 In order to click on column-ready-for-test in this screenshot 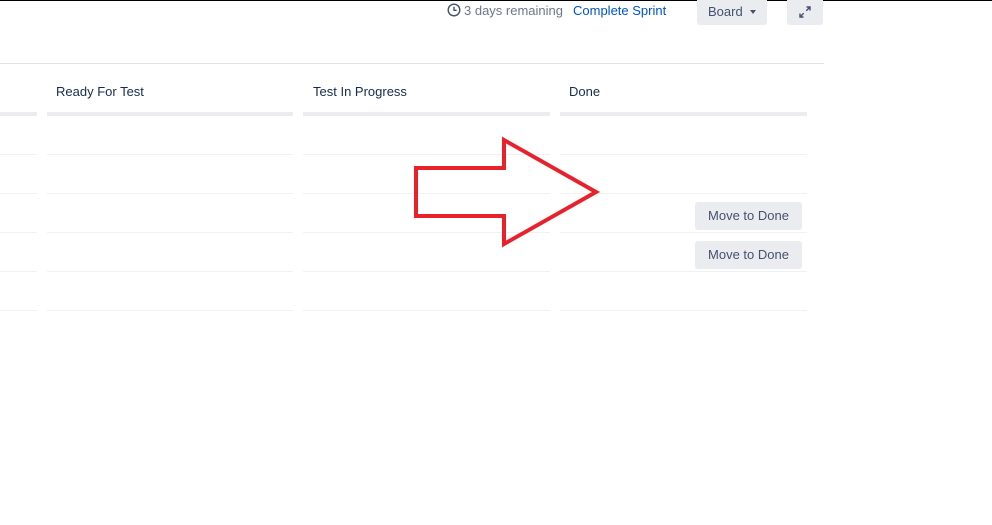, I will do `click(170, 211)`.